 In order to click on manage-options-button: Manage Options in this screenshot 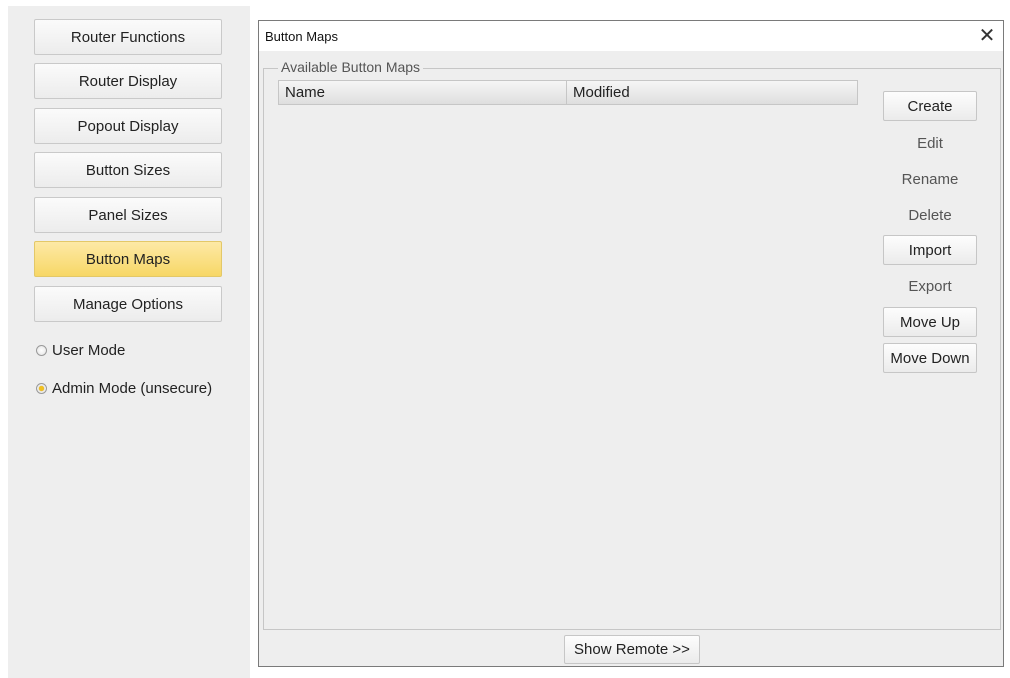, I will do `click(128, 304)`.